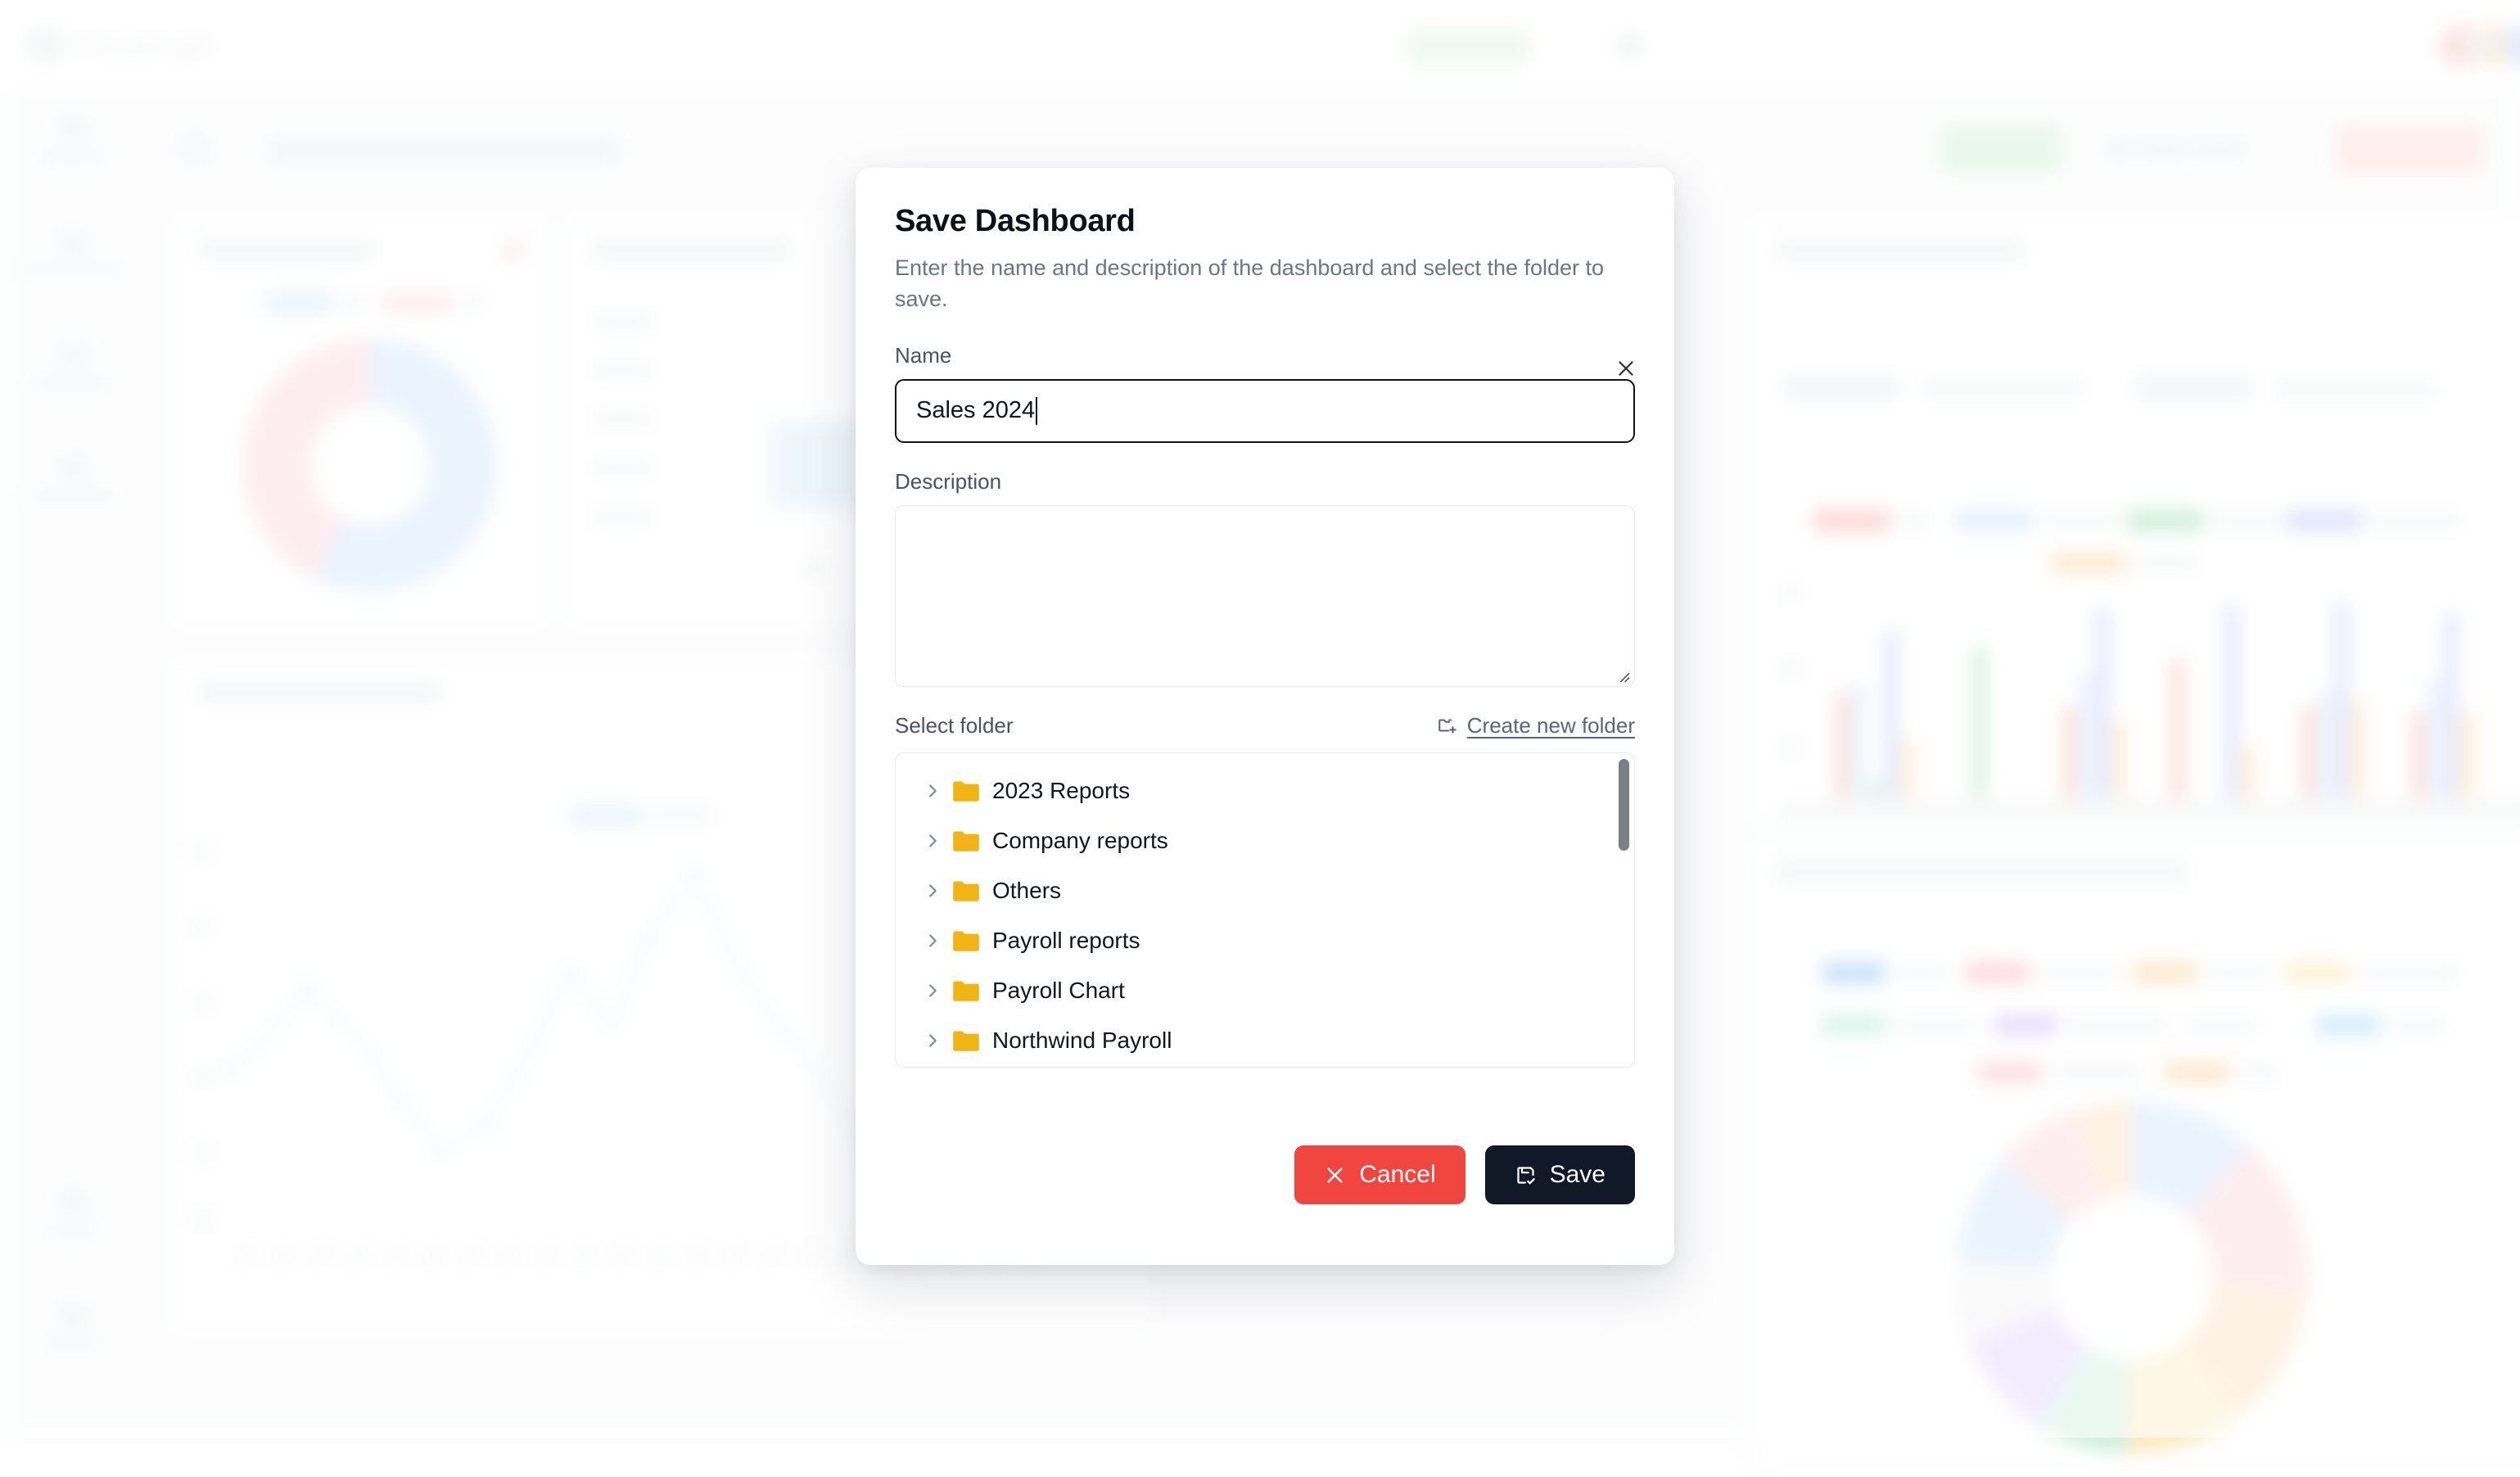  Describe the element at coordinates (1082, 1041) in the screenshot. I see `folder-name: Northwind Payroll` at that location.